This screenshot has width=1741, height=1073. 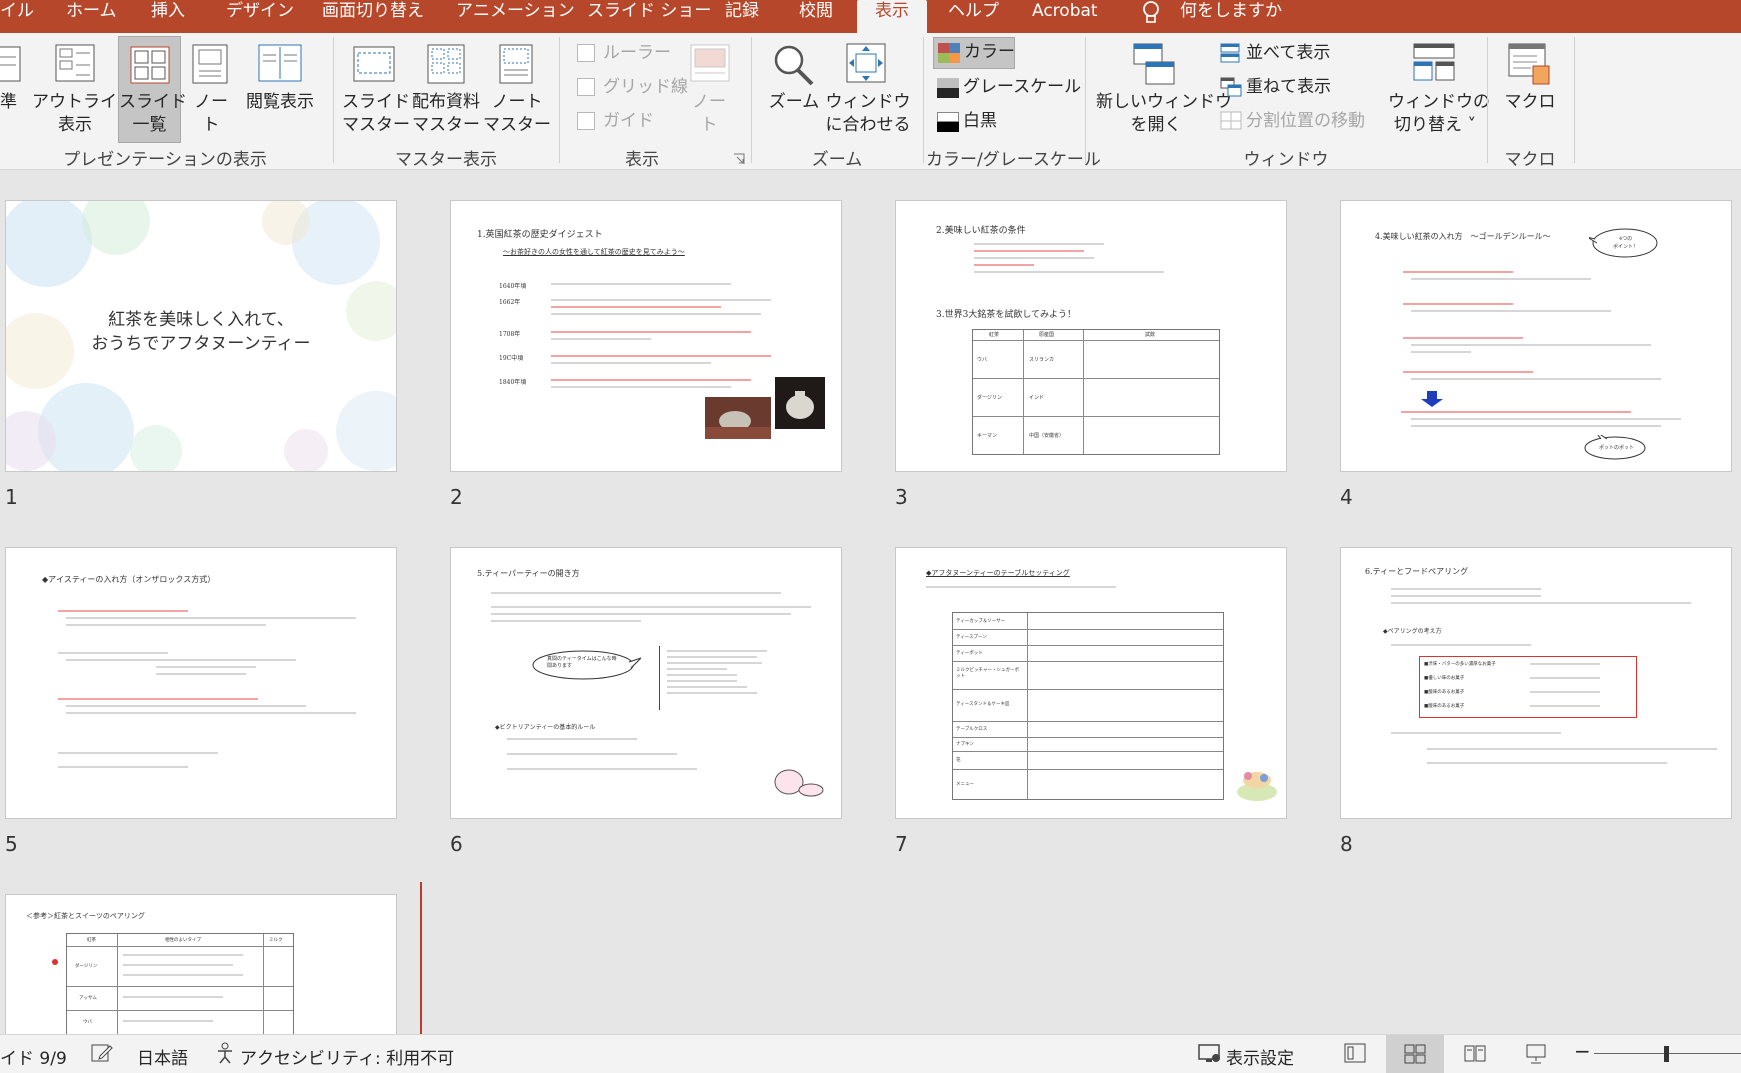 What do you see at coordinates (816, 16) in the screenshot?
I see `tab-review: 校閲` at bounding box center [816, 16].